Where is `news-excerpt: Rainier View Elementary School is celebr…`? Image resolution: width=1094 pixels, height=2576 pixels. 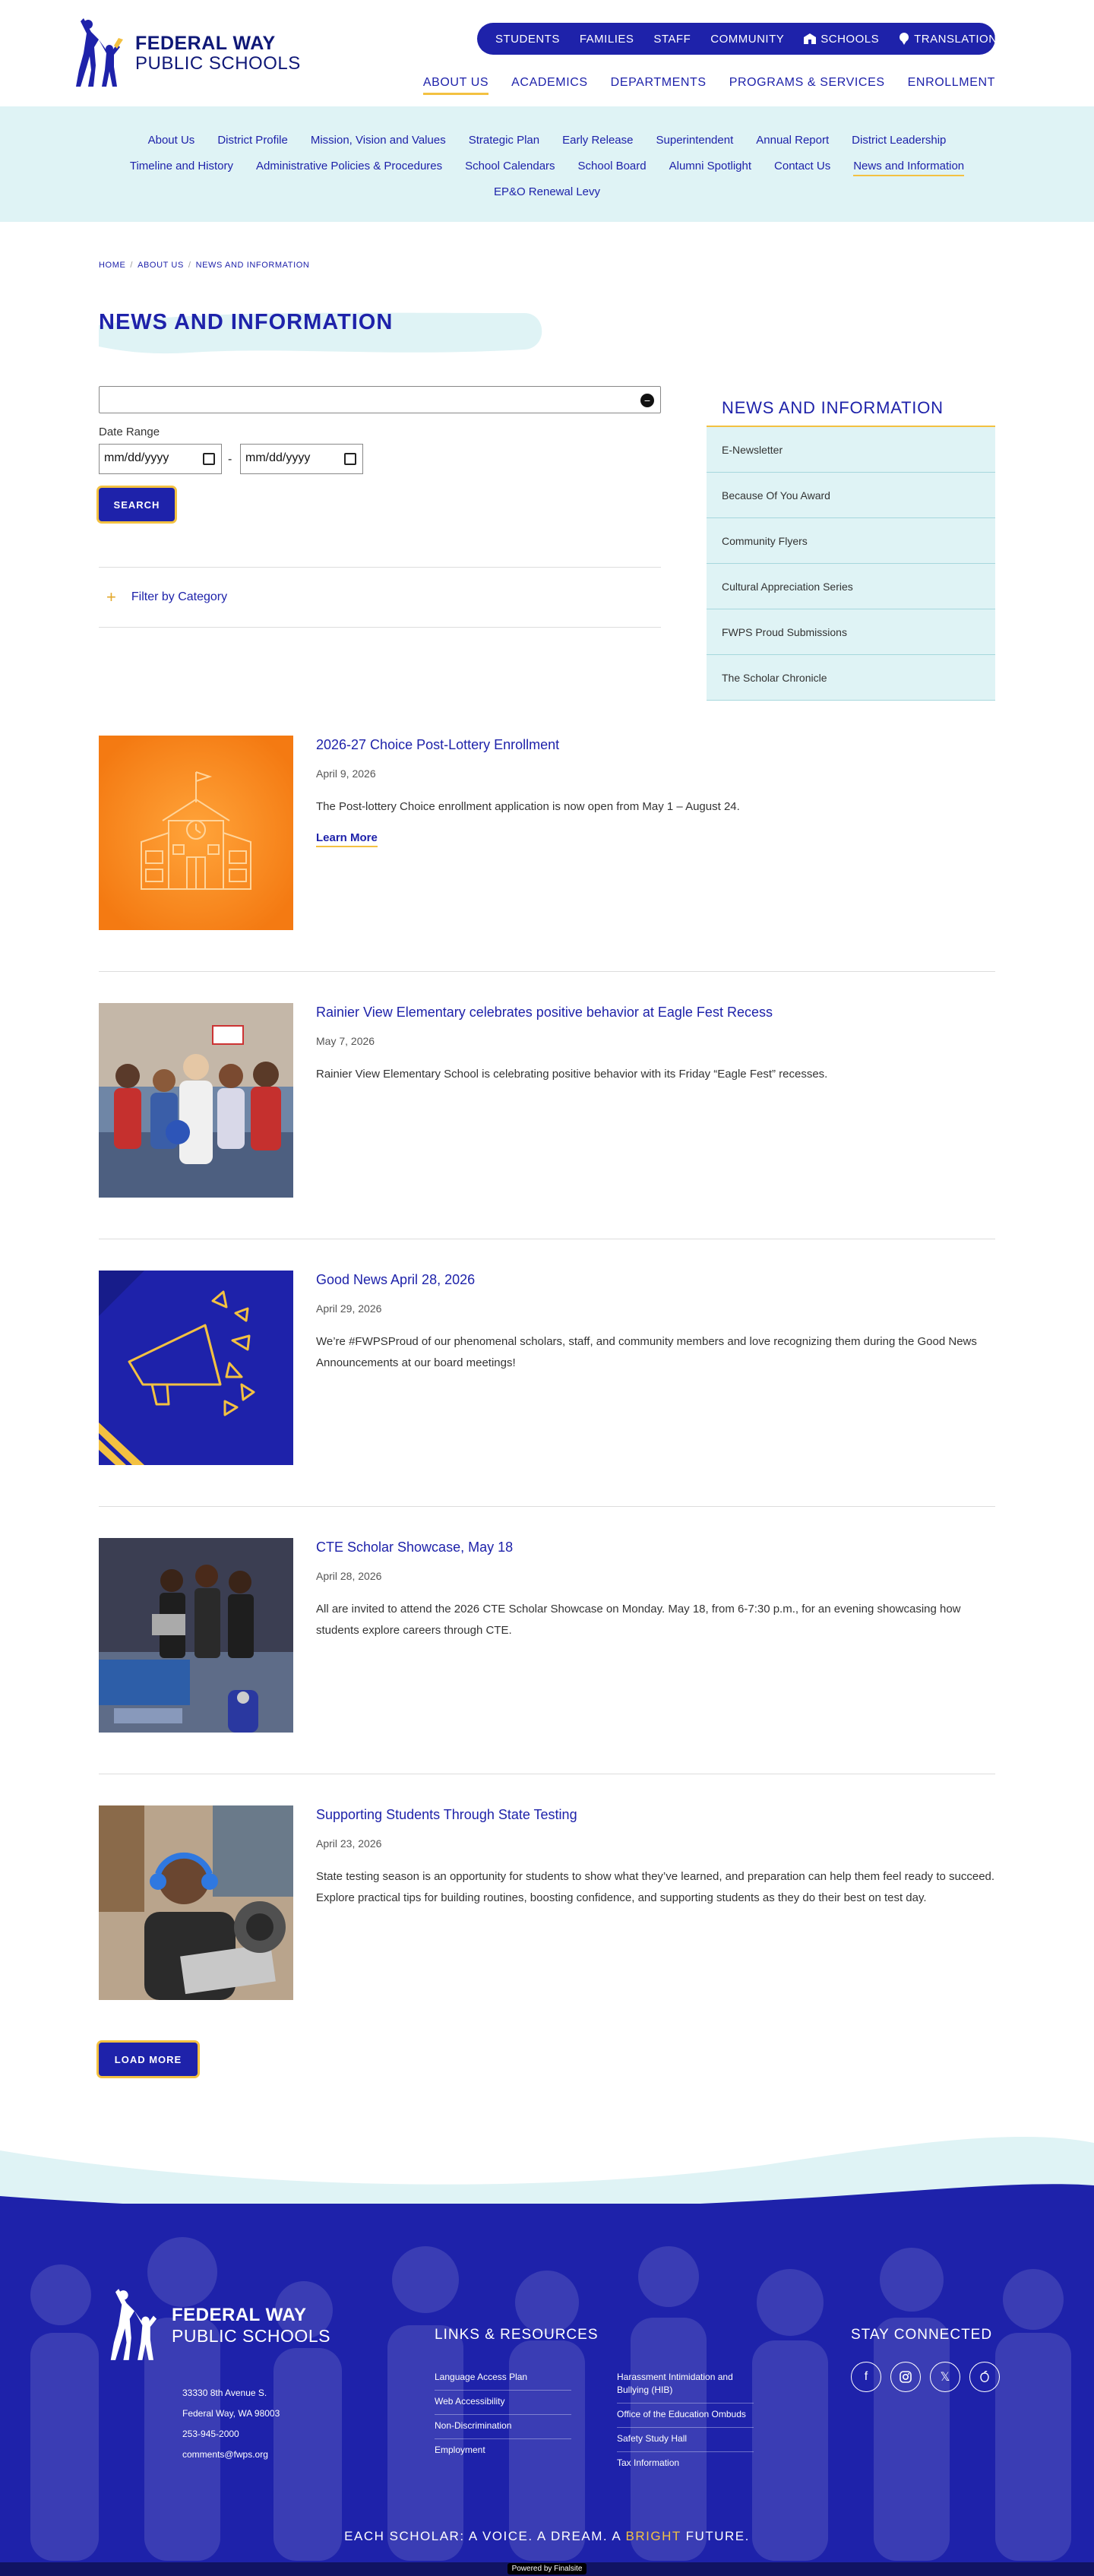 news-excerpt: Rainier View Elementary School is celebr… is located at coordinates (572, 1074).